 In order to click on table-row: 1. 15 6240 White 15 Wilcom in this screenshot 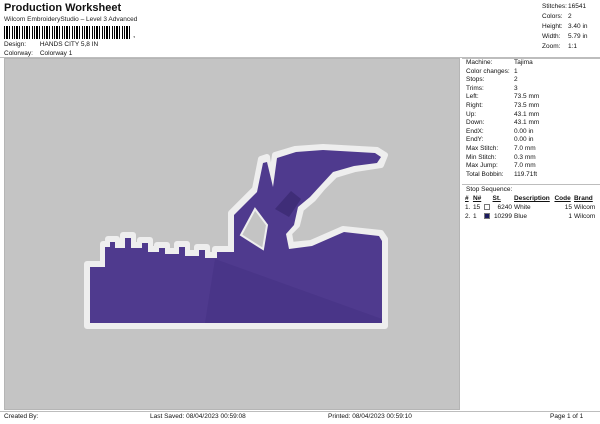, I will do `click(530, 207)`.